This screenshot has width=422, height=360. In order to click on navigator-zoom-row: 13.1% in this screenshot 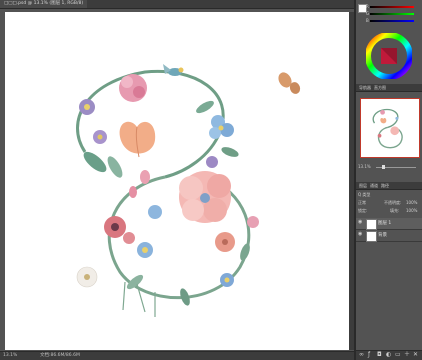, I will do `click(389, 167)`.